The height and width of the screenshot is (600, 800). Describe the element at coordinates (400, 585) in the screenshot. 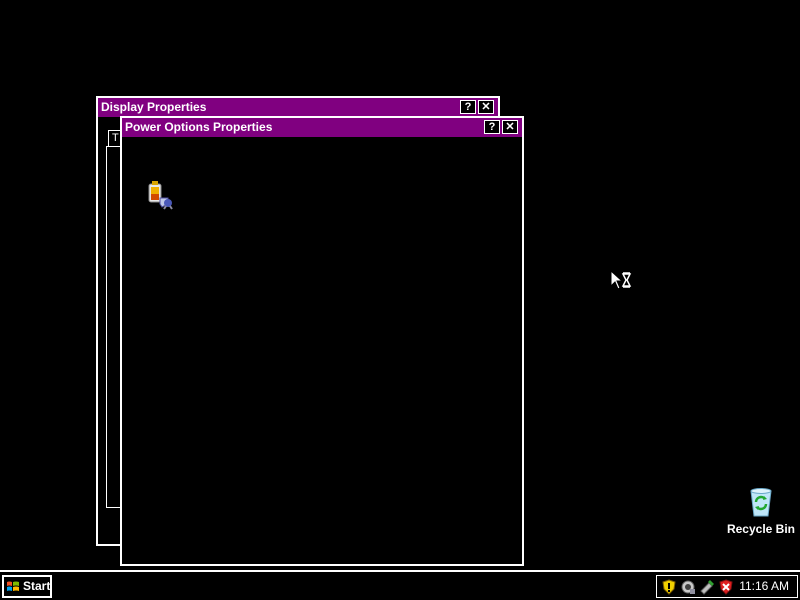

I see `taskbar: Start 11:16 AM` at that location.